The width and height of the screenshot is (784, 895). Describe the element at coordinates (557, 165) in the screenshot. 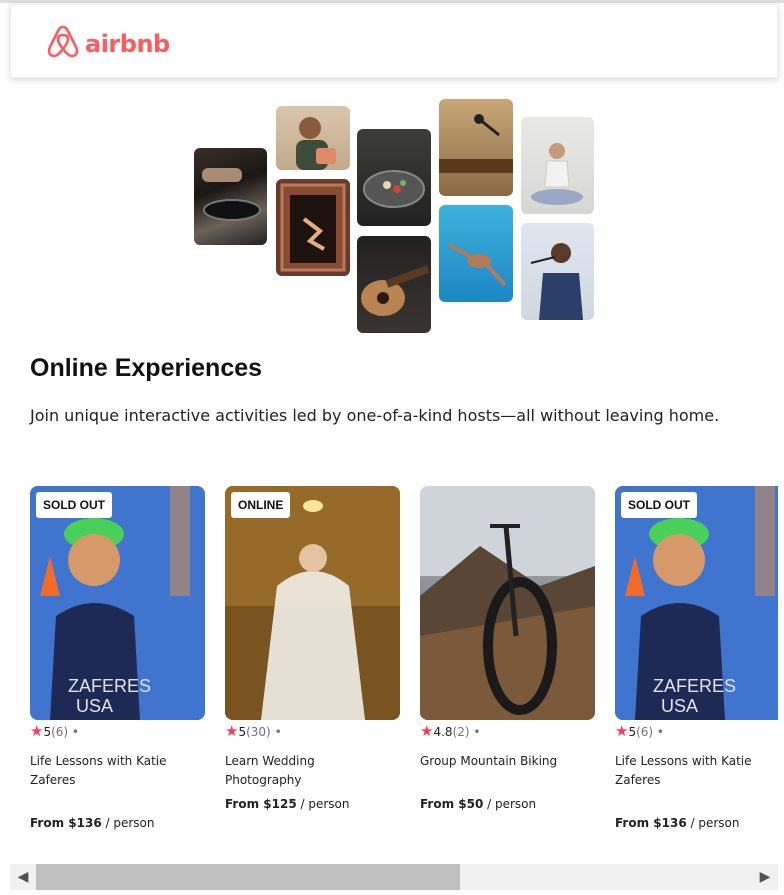

I see `yoga-woman-image` at that location.